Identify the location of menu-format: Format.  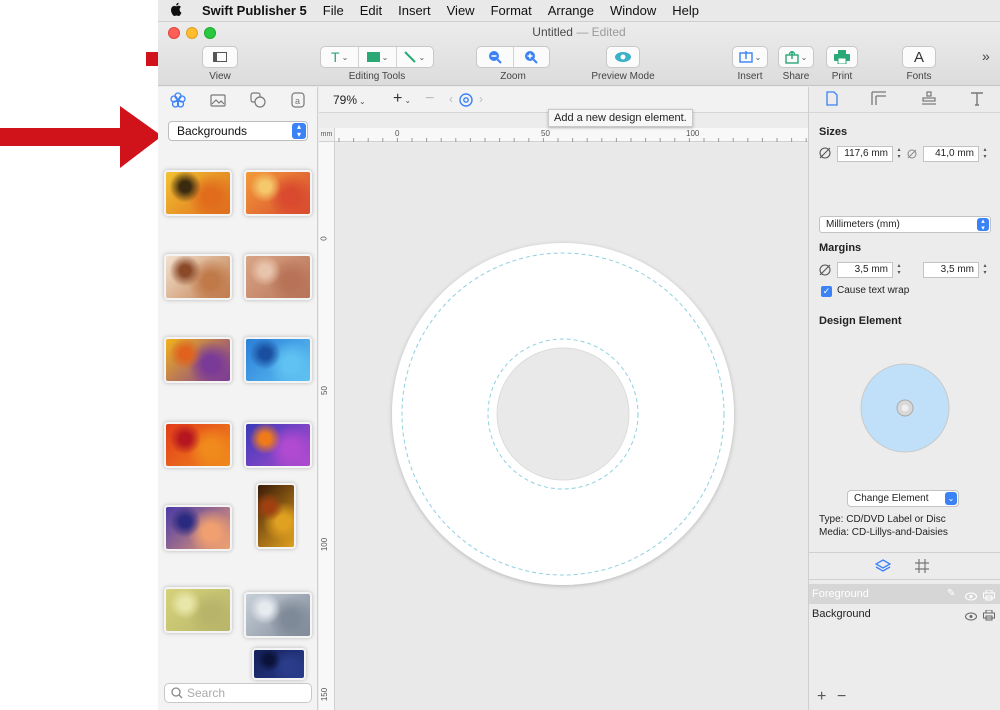
(511, 10).